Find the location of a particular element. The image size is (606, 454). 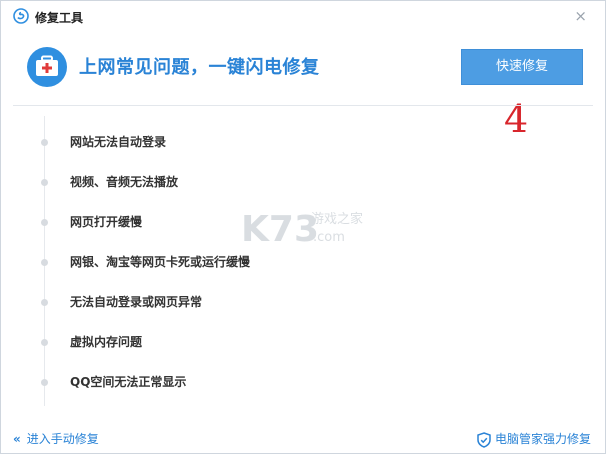

brand-label: 电脑管家强力修复 is located at coordinates (542, 439).